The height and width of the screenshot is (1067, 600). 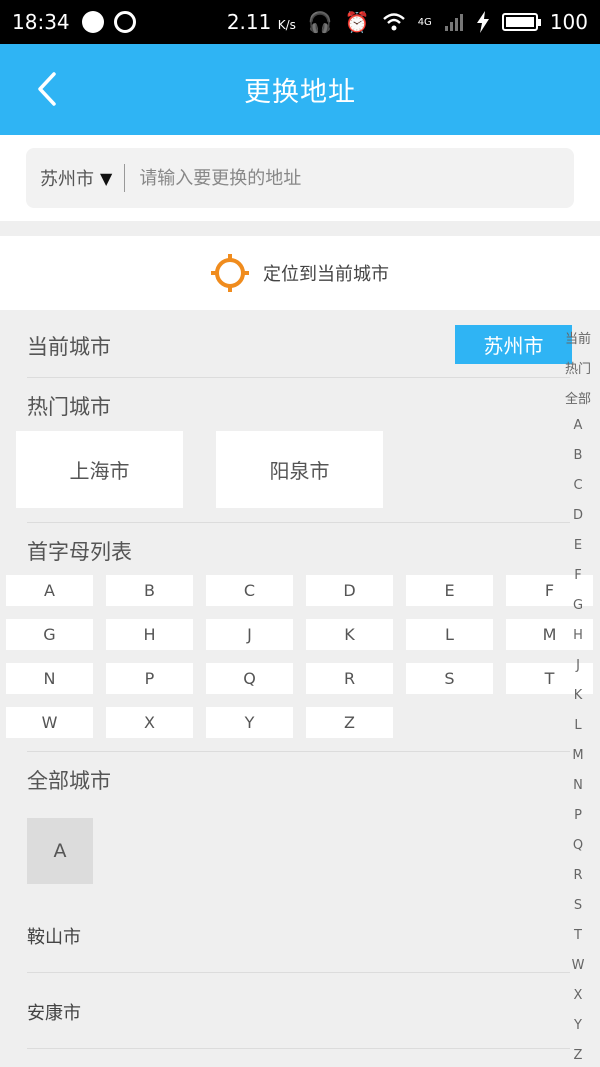 What do you see at coordinates (578, 785) in the screenshot?
I see `index-item: N` at bounding box center [578, 785].